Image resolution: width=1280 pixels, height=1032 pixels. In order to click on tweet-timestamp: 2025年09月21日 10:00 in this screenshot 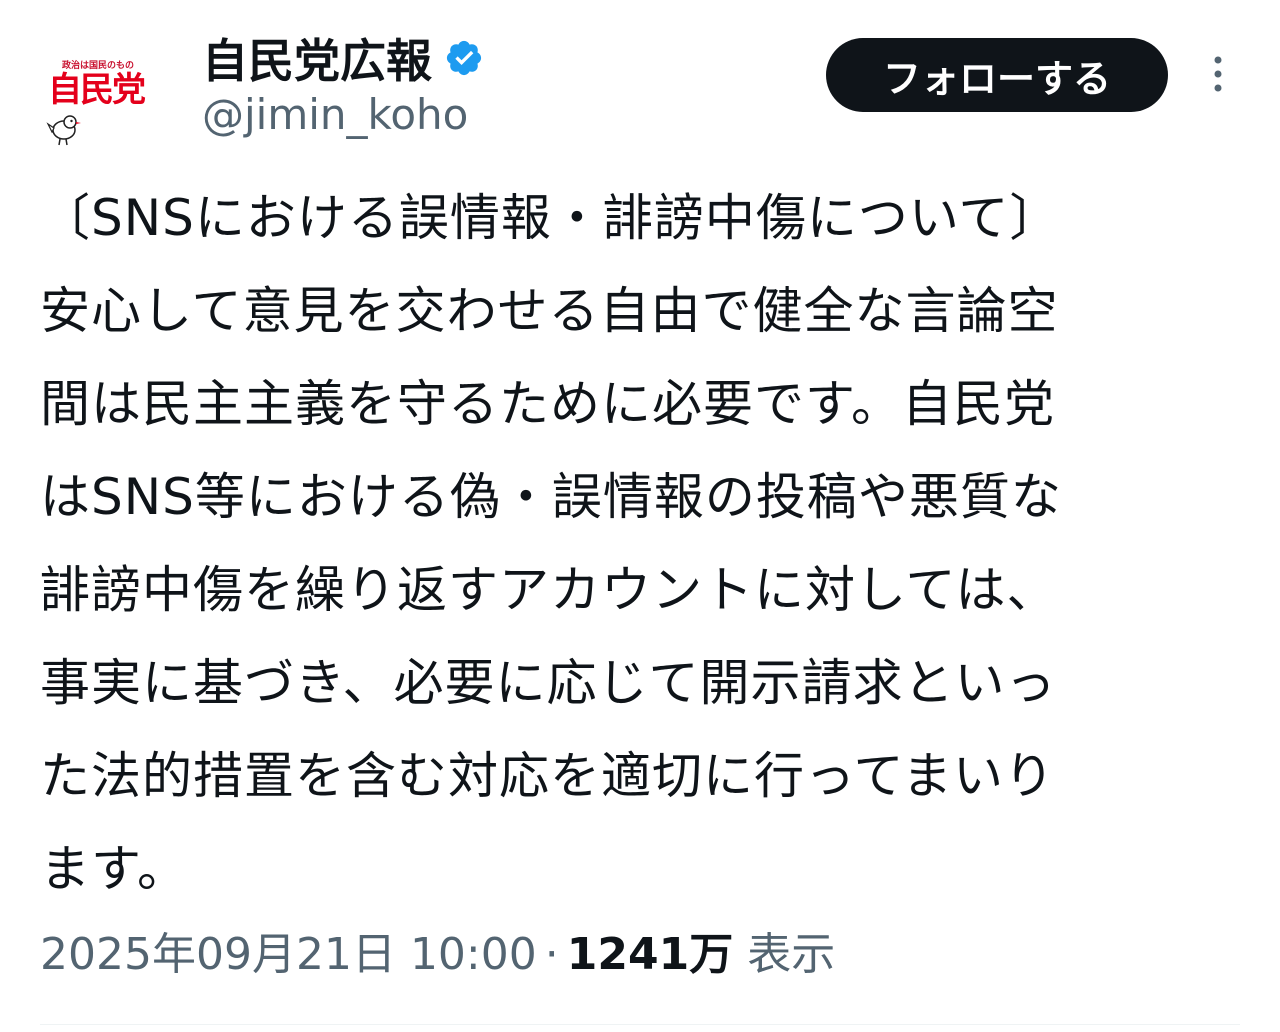, I will do `click(288, 950)`.